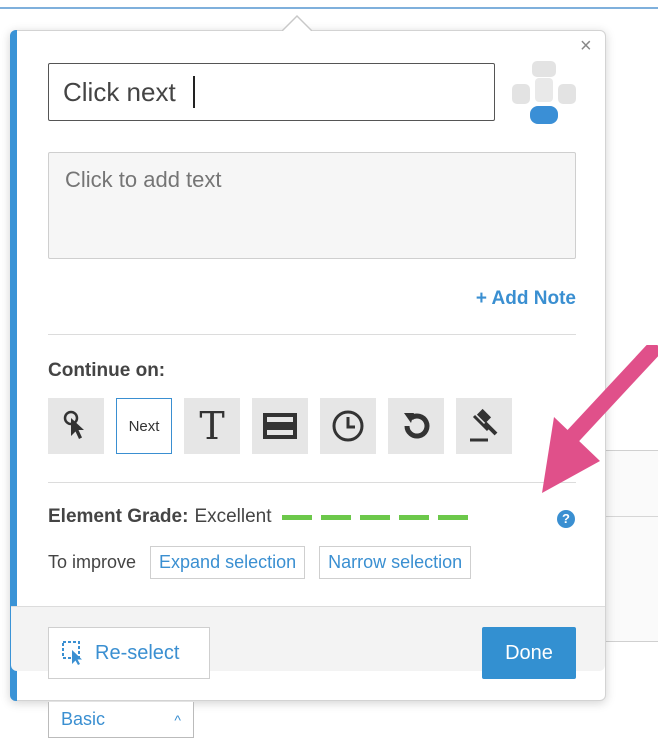 The width and height of the screenshot is (658, 738). What do you see at coordinates (121, 720) in the screenshot?
I see `basic-mode-tab: Basic ^` at bounding box center [121, 720].